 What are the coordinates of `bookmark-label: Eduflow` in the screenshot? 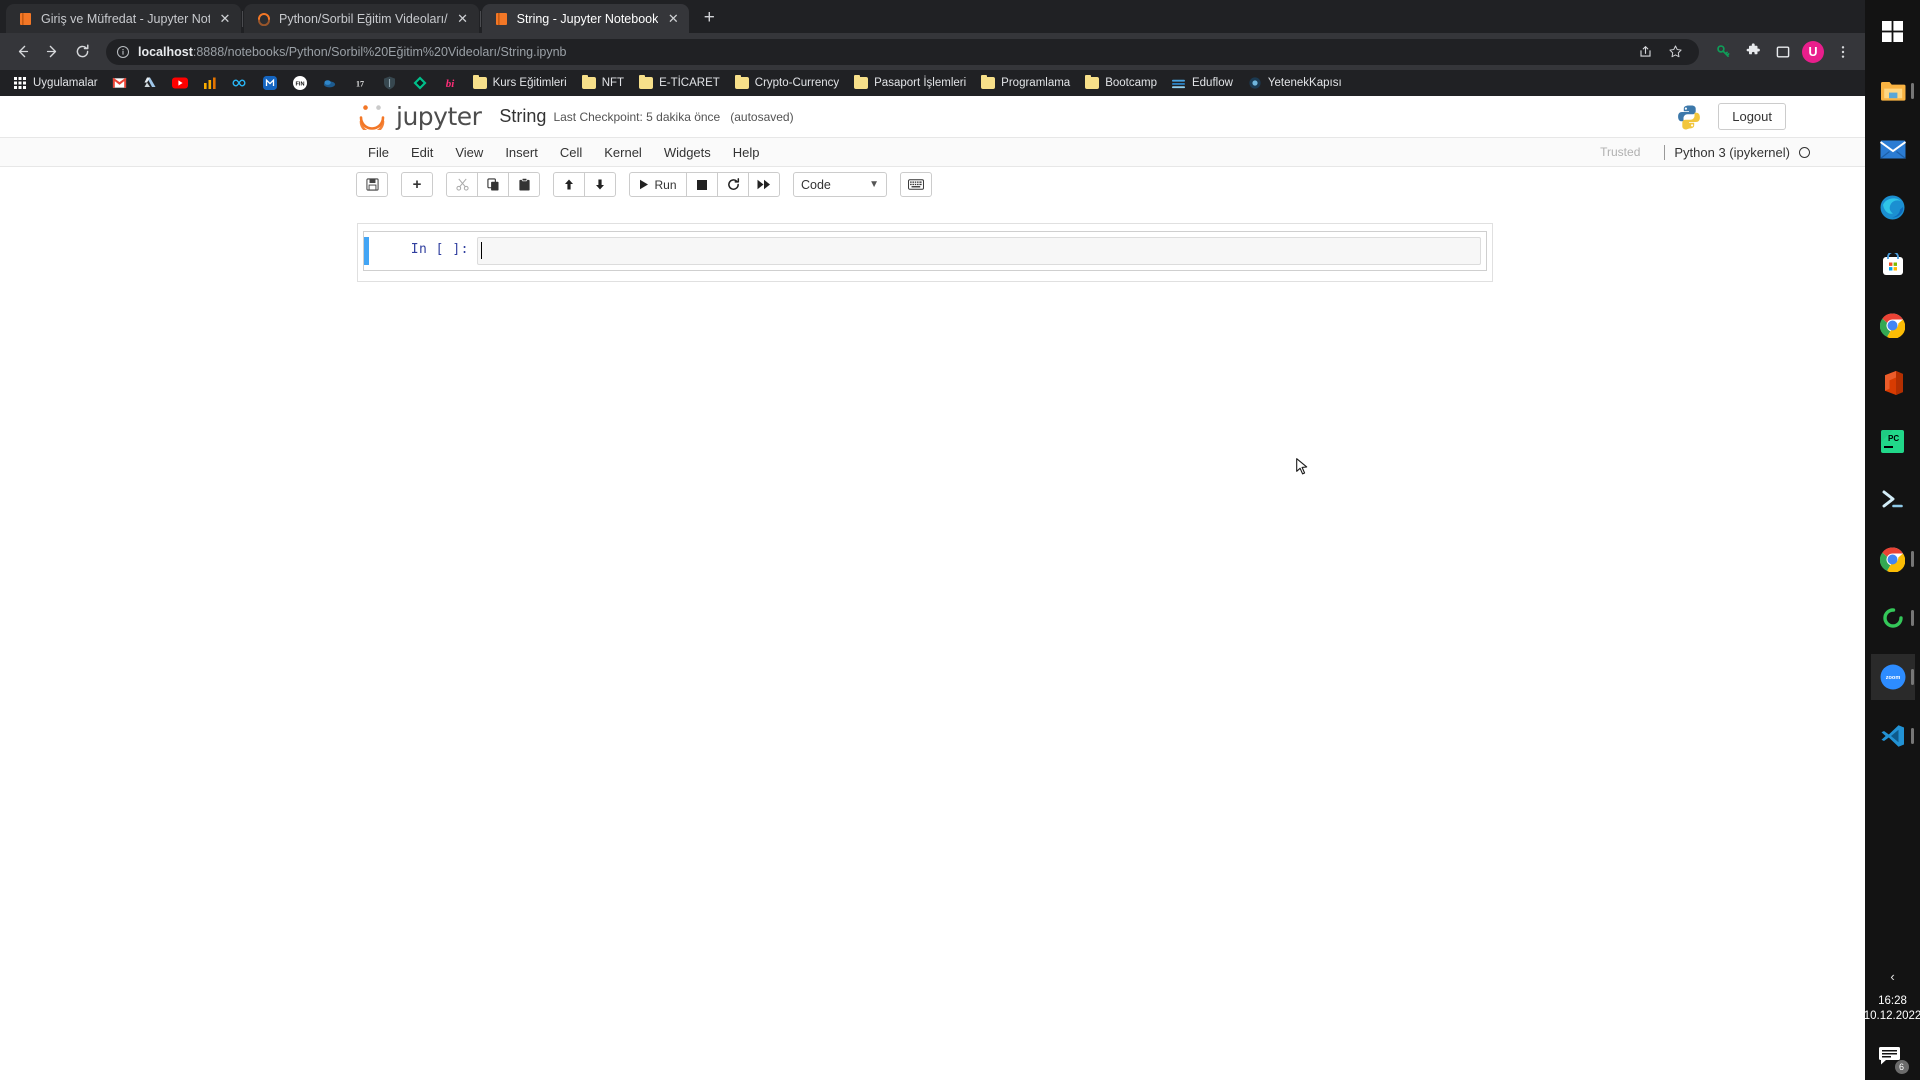 It's located at (1212, 83).